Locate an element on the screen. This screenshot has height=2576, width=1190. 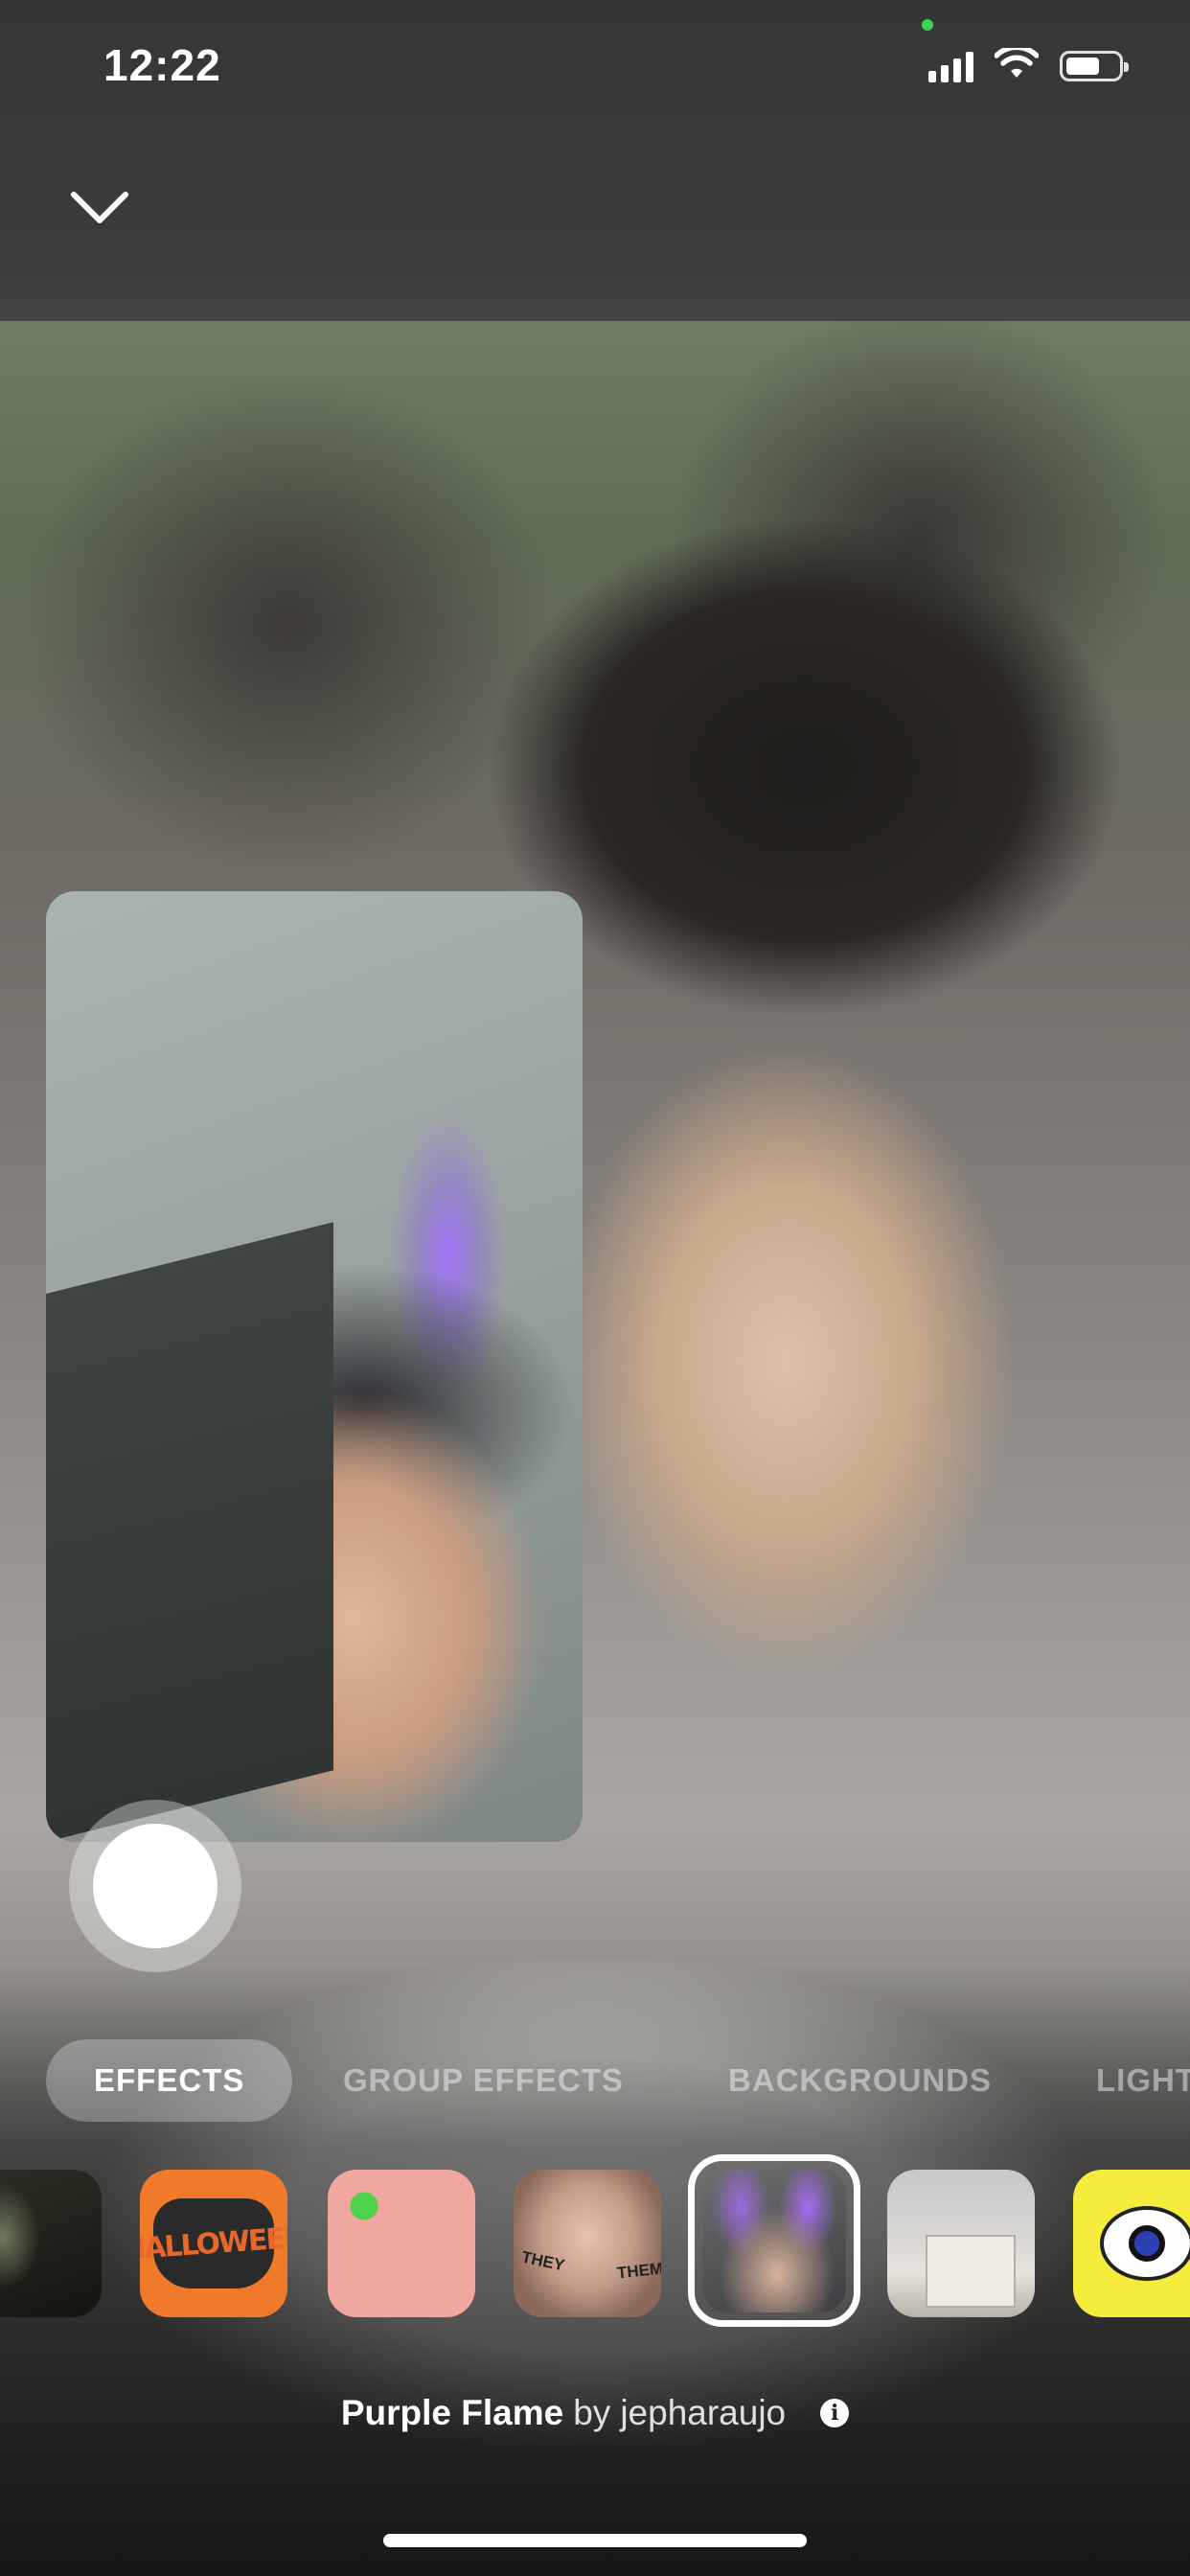
halloween-text: HALLOWEEN is located at coordinates (214, 2243).